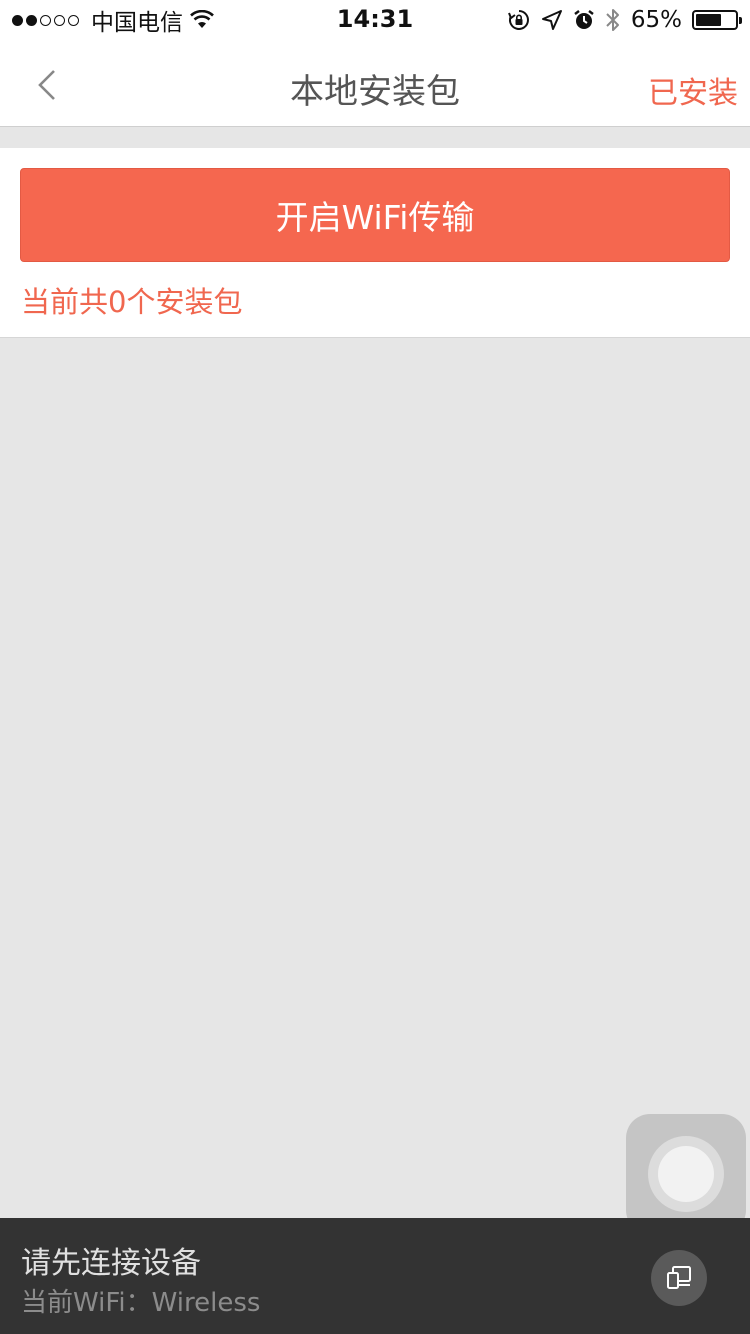 This screenshot has width=750, height=1334. Describe the element at coordinates (708, 20) in the screenshot. I see `battery-fill` at that location.